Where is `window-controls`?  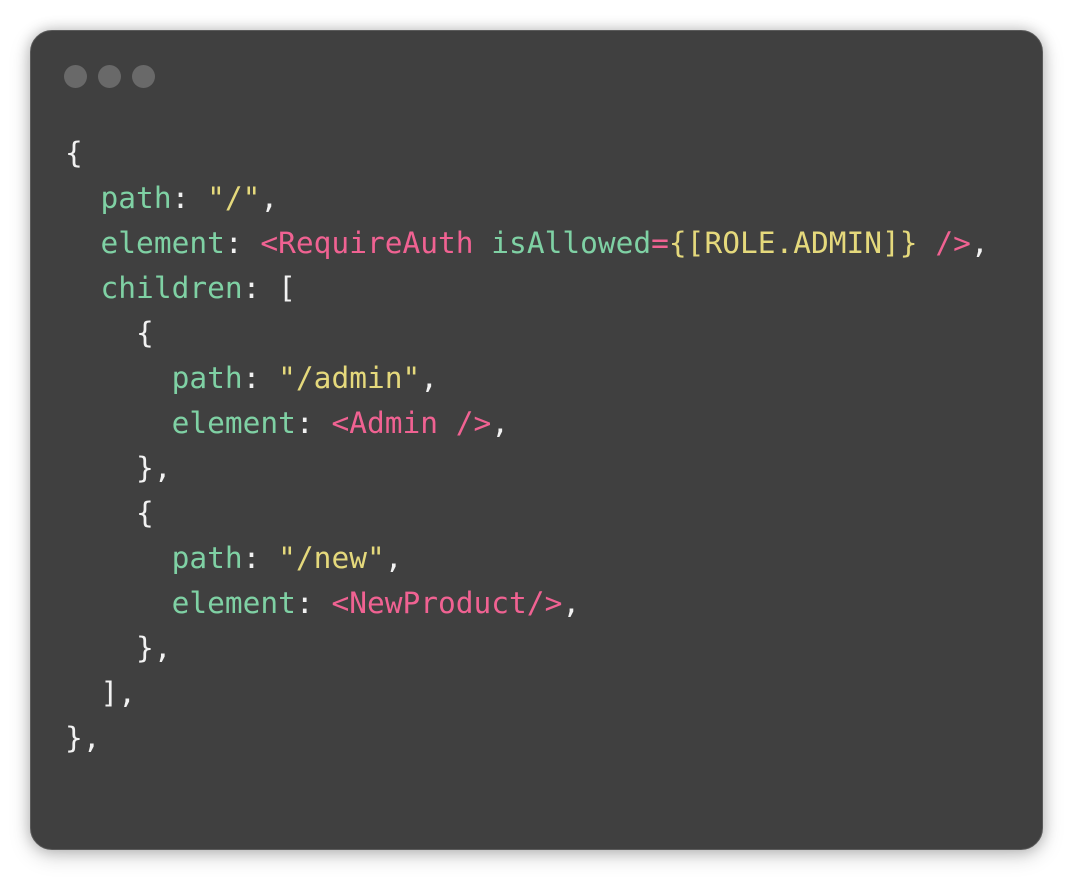
window-controls is located at coordinates (109, 77).